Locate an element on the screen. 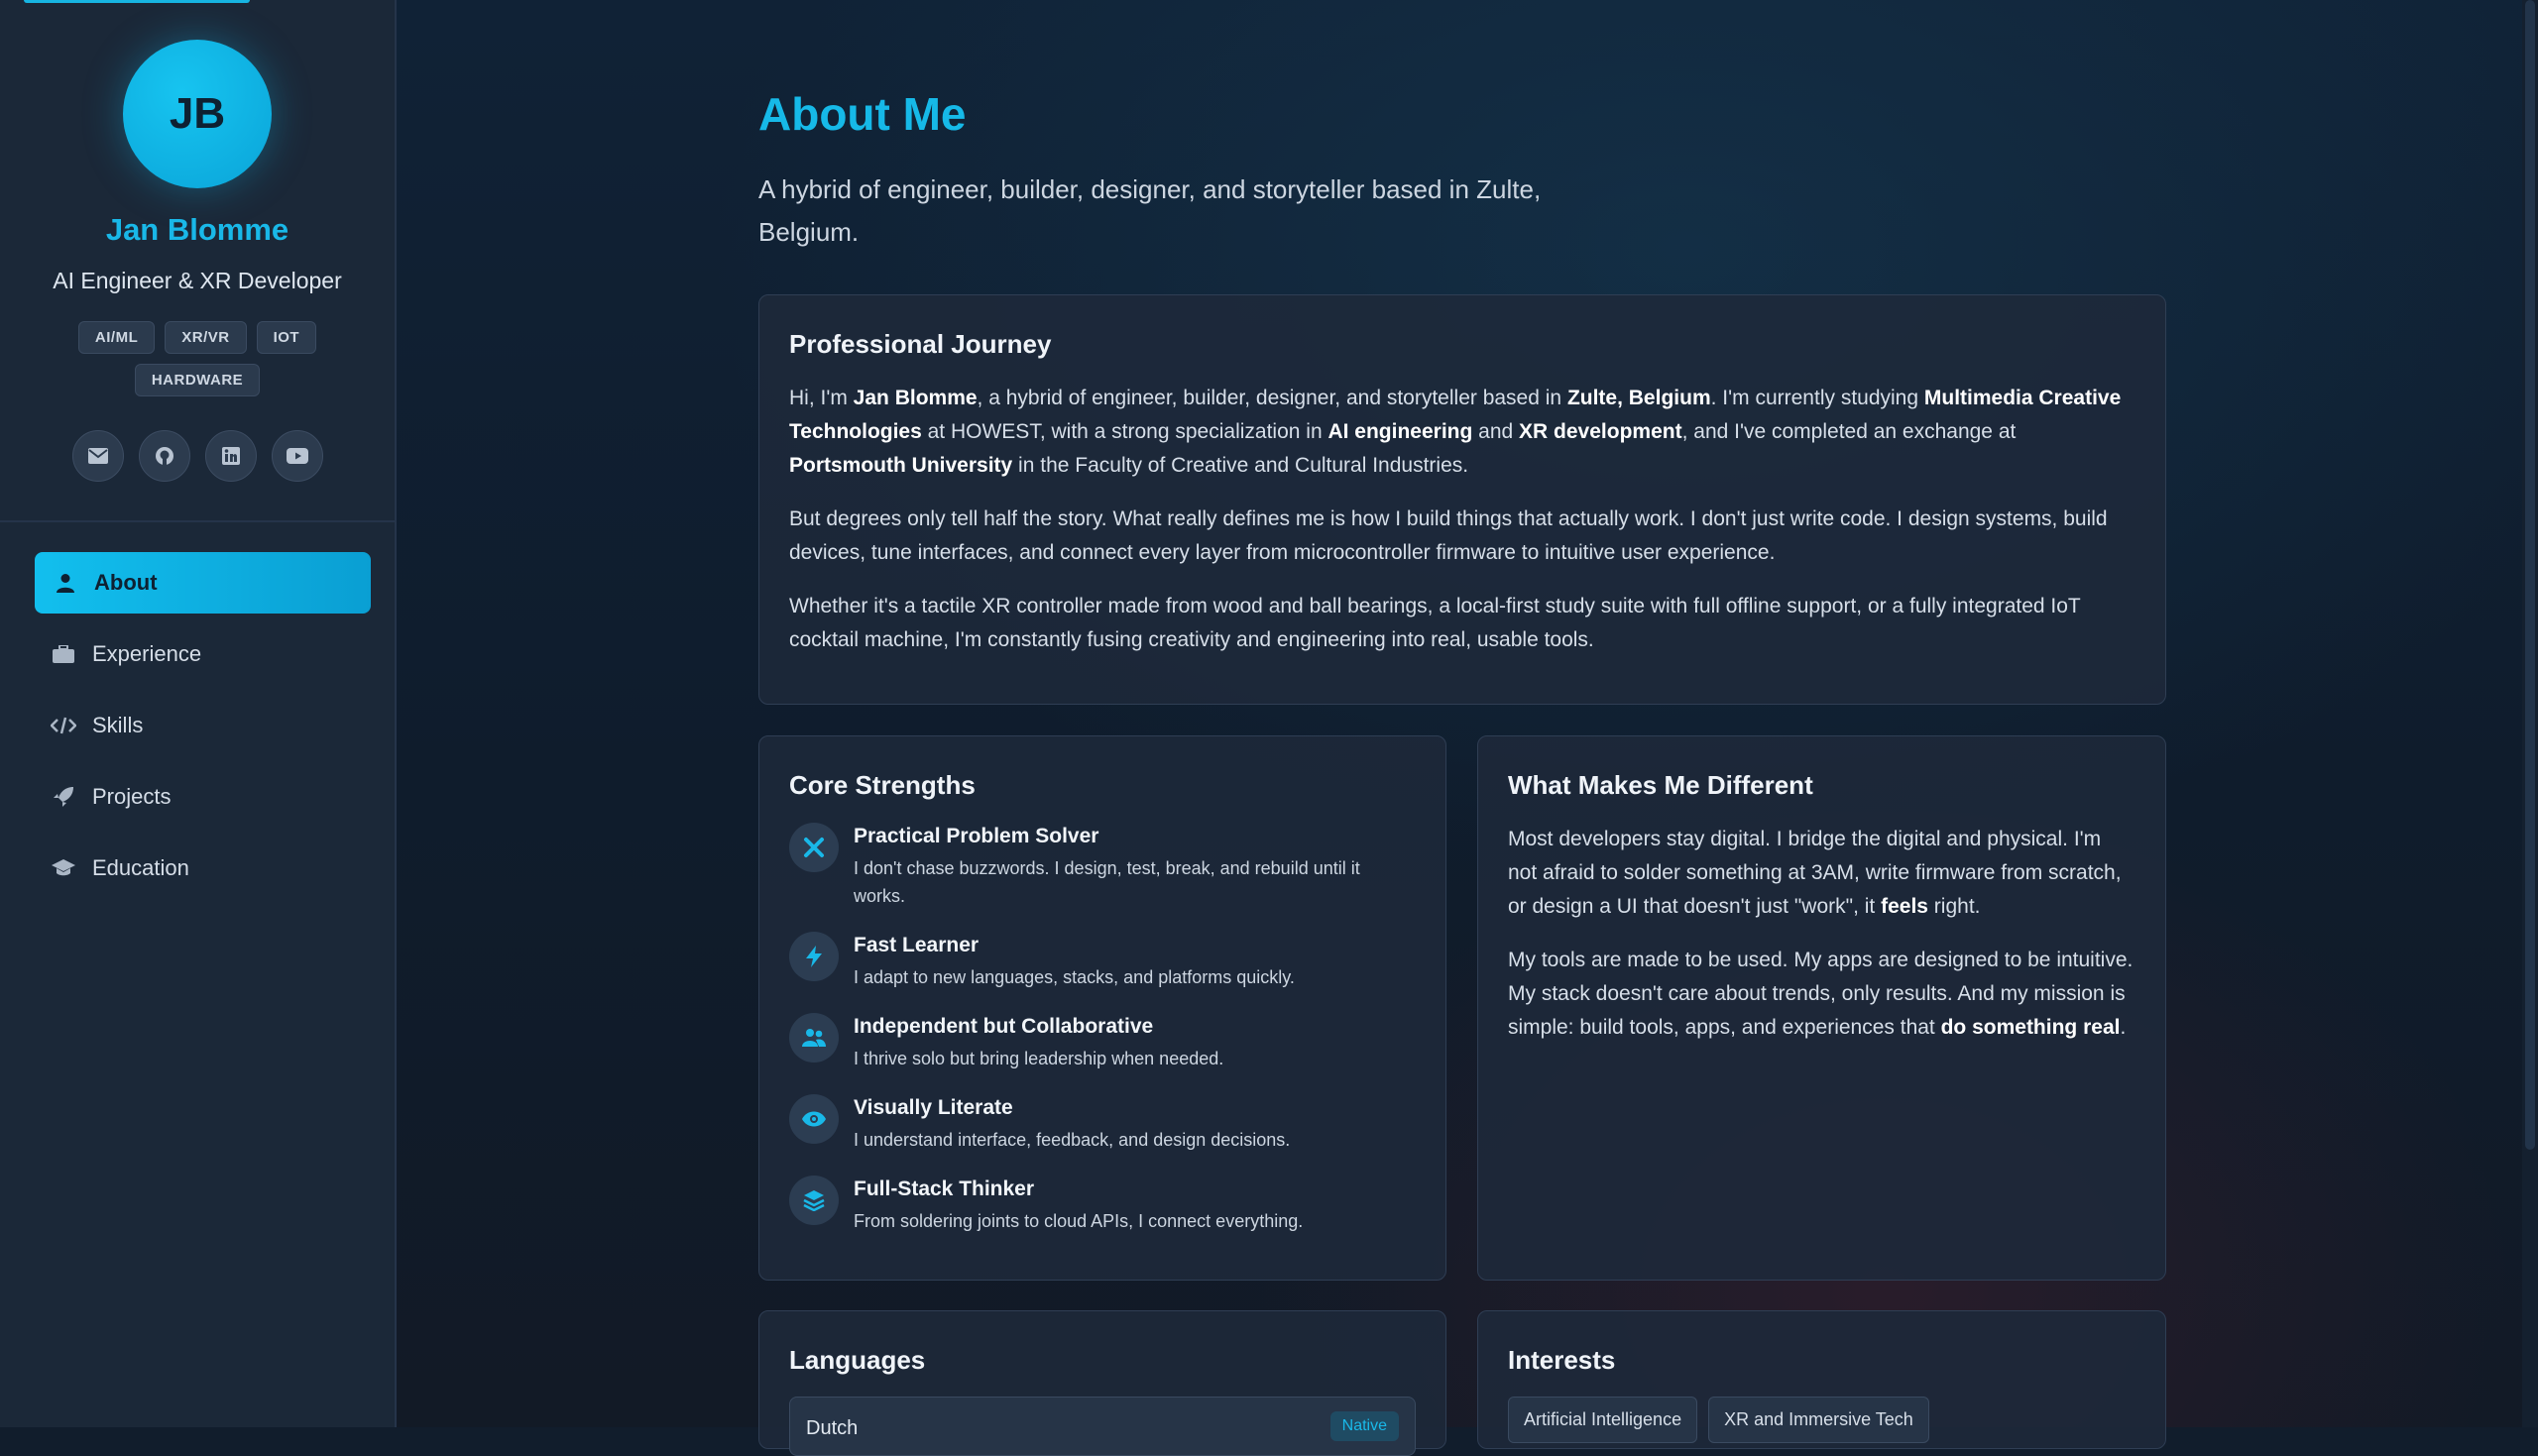 This screenshot has height=1456, width=2538. languages-card: Languages Dutch Native is located at coordinates (1102, 1383).